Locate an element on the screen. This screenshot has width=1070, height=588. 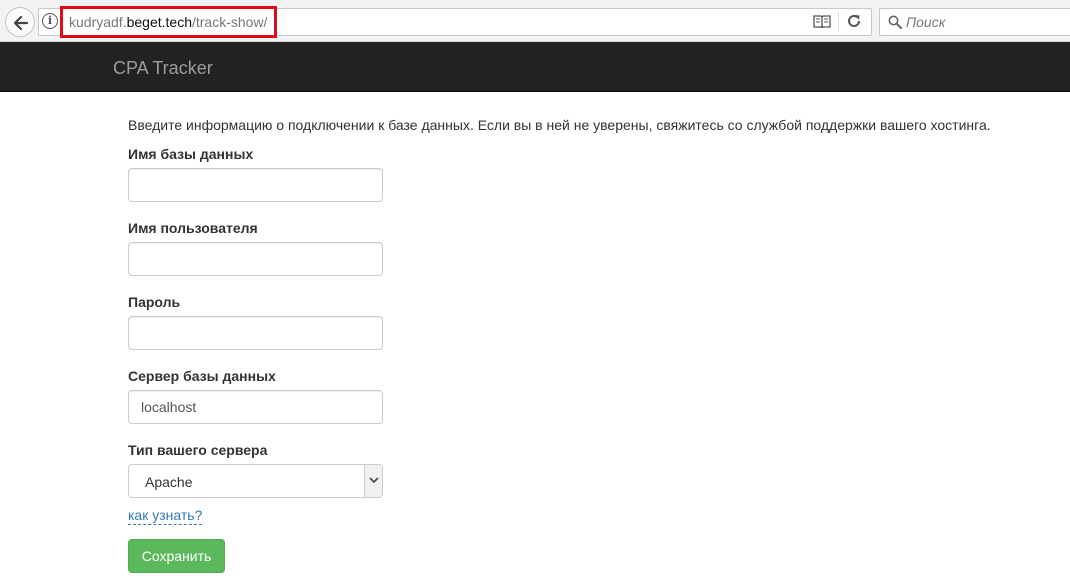
url-highlight-box is located at coordinates (168, 22).